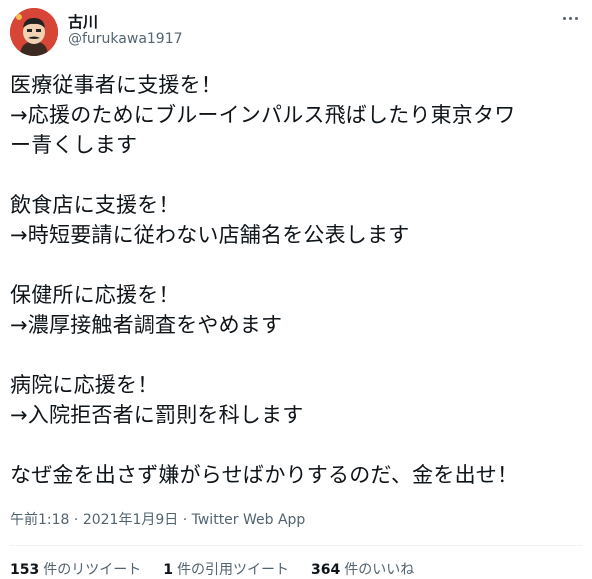  I want to click on tweet-line: →時短要請に従わない店舗名を公表します, so click(210, 235).